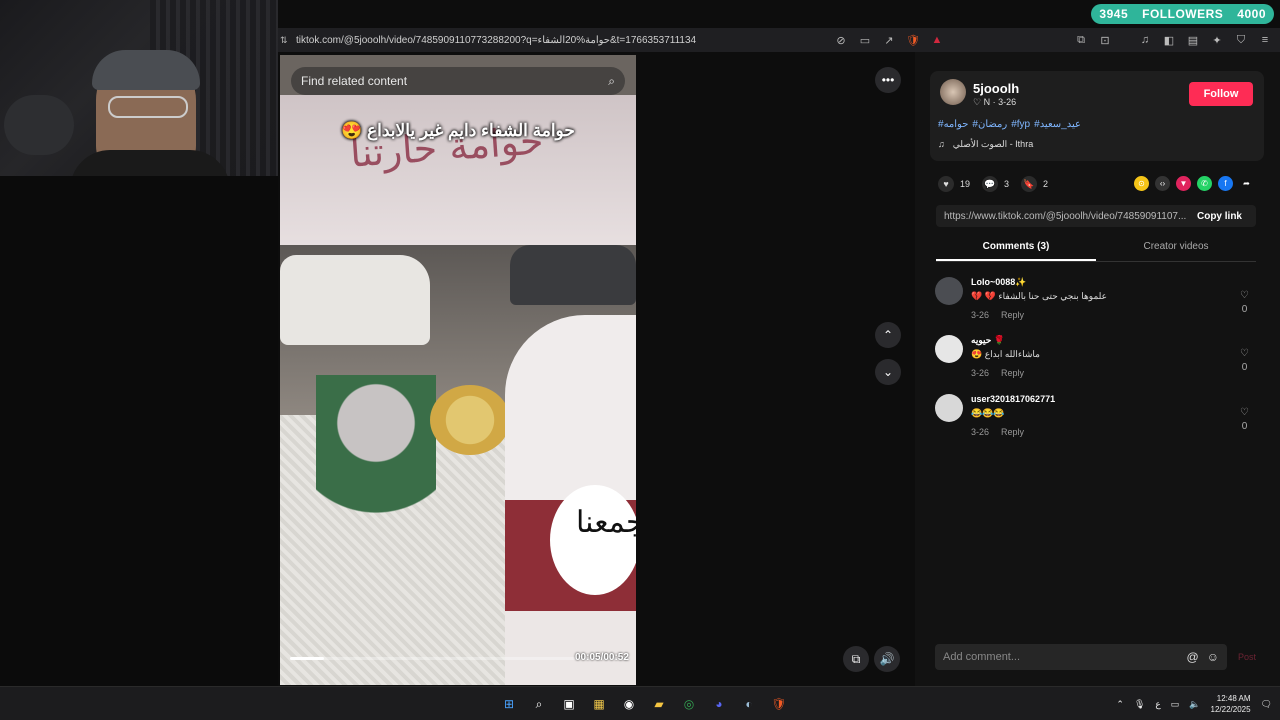  Describe the element at coordinates (990, 184) in the screenshot. I see `comment-icon: 💬` at that location.